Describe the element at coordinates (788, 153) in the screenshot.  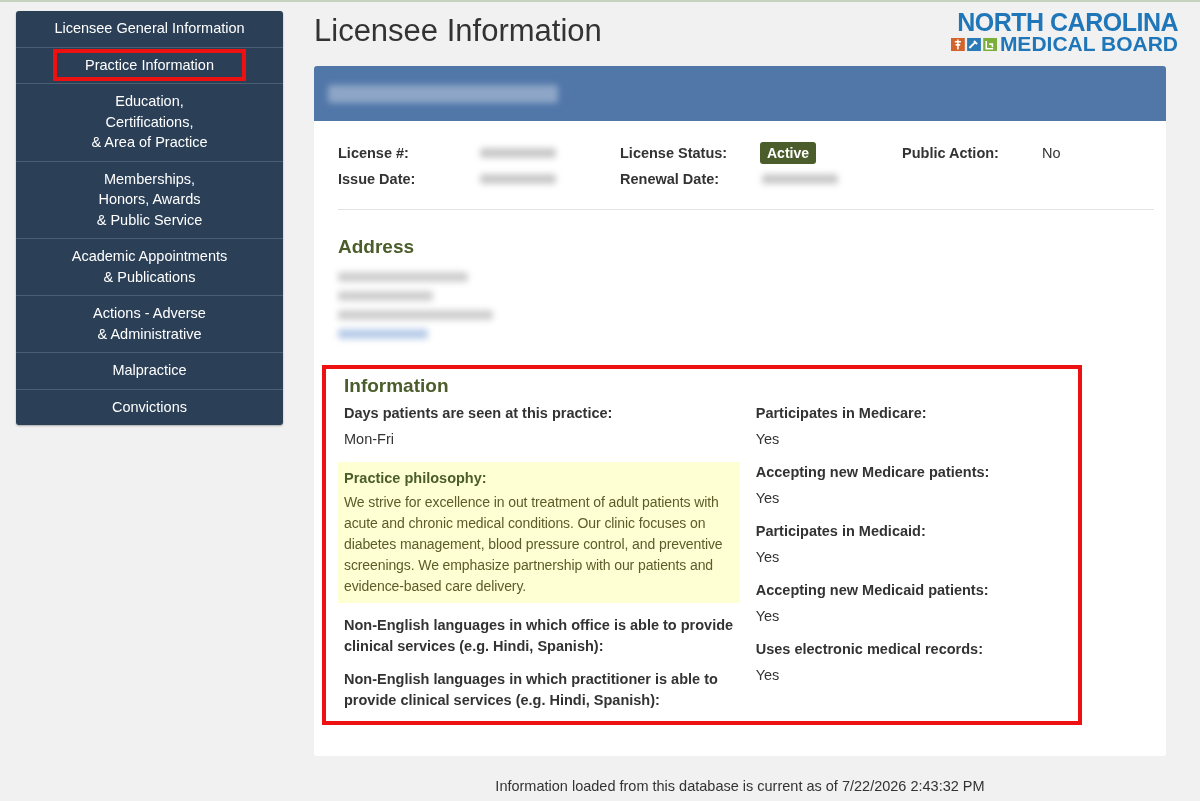
I see `status-badge: Active` at that location.